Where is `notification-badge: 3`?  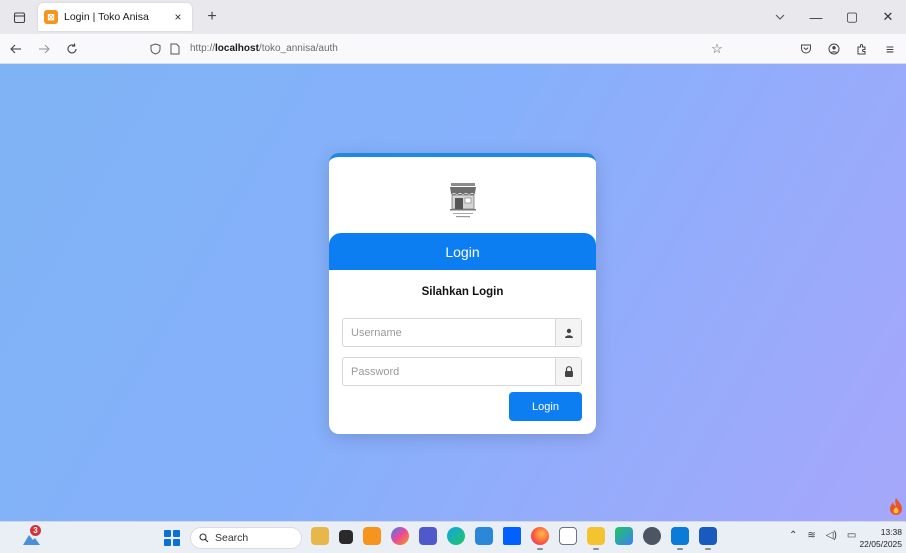
notification-badge: 3 is located at coordinates (35, 530).